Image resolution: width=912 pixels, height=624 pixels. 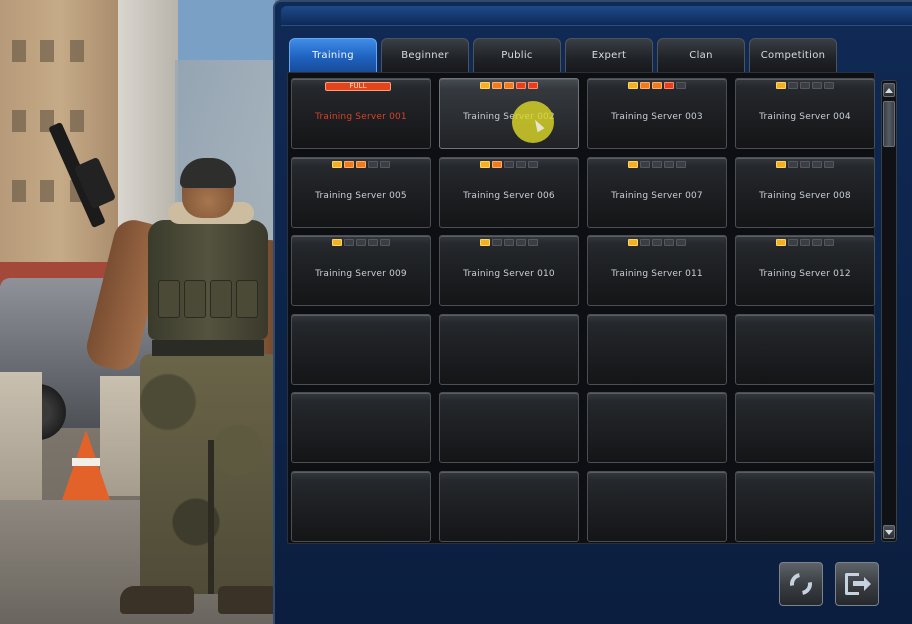 I want to click on server-tile: Training Server 002, so click(x=509, y=113).